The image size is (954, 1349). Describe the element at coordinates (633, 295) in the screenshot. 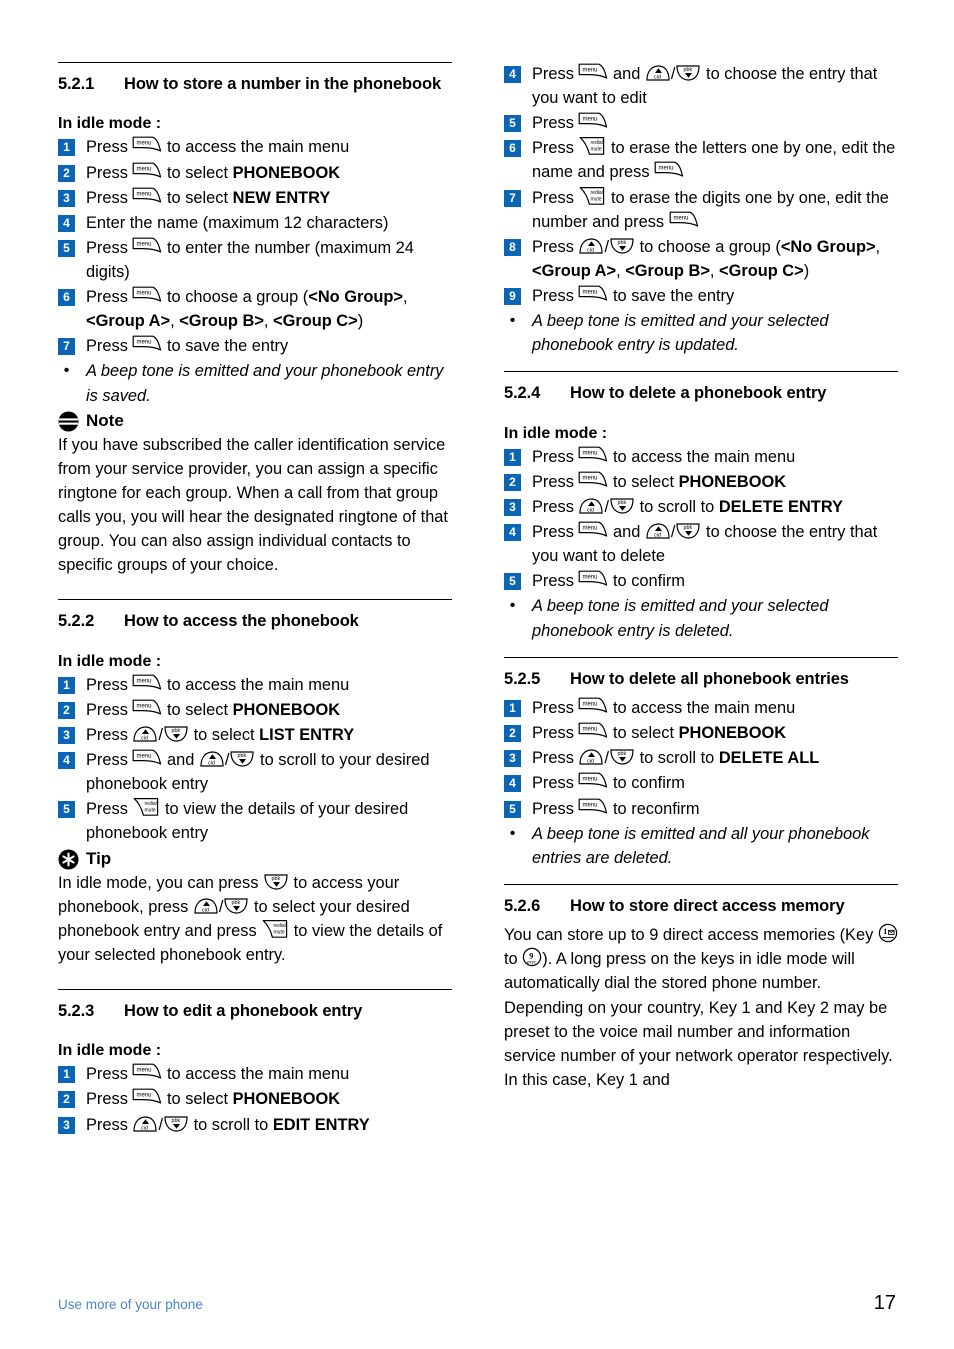

I see `step-text: Press menu to save the entry` at that location.